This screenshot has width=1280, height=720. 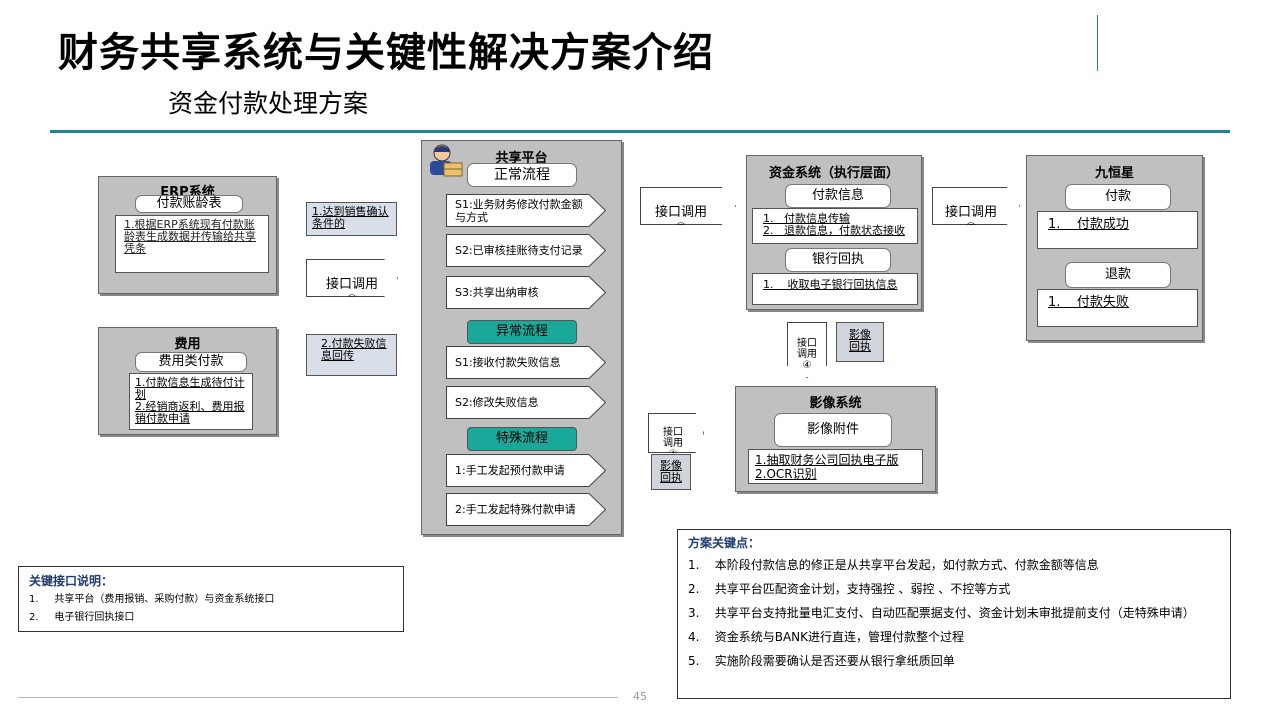 I want to click on payment-info-pill: 付款信息, so click(x=838, y=196).